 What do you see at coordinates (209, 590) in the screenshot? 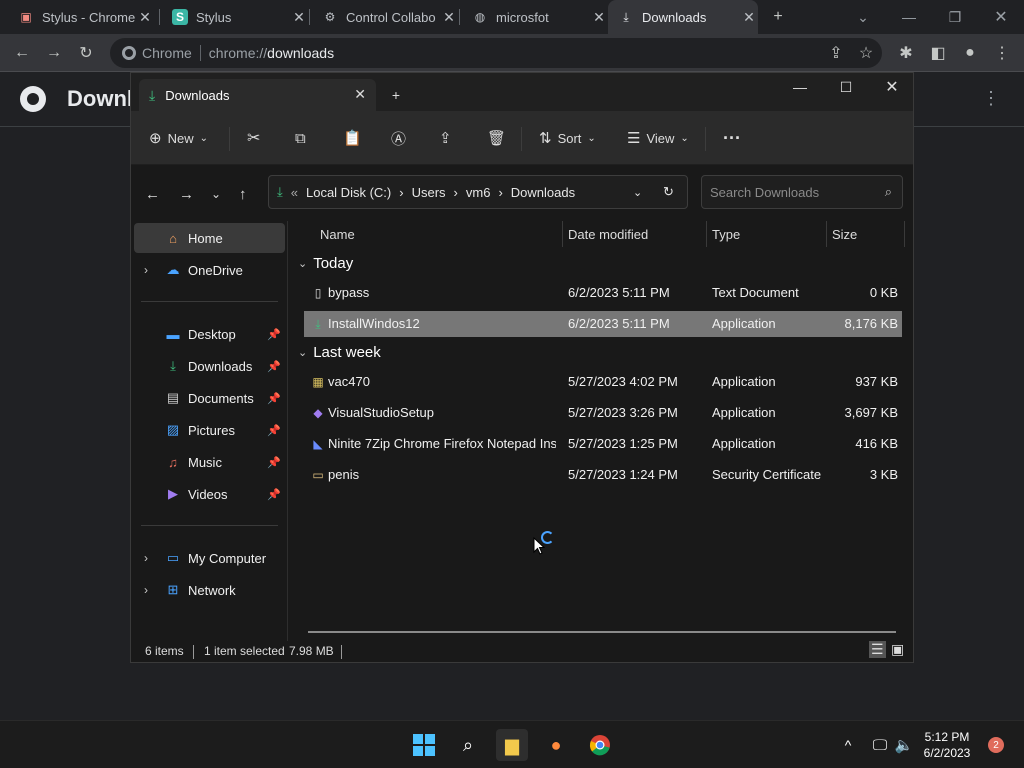
I see `nav-item-network: › ⊞ Network` at bounding box center [209, 590].